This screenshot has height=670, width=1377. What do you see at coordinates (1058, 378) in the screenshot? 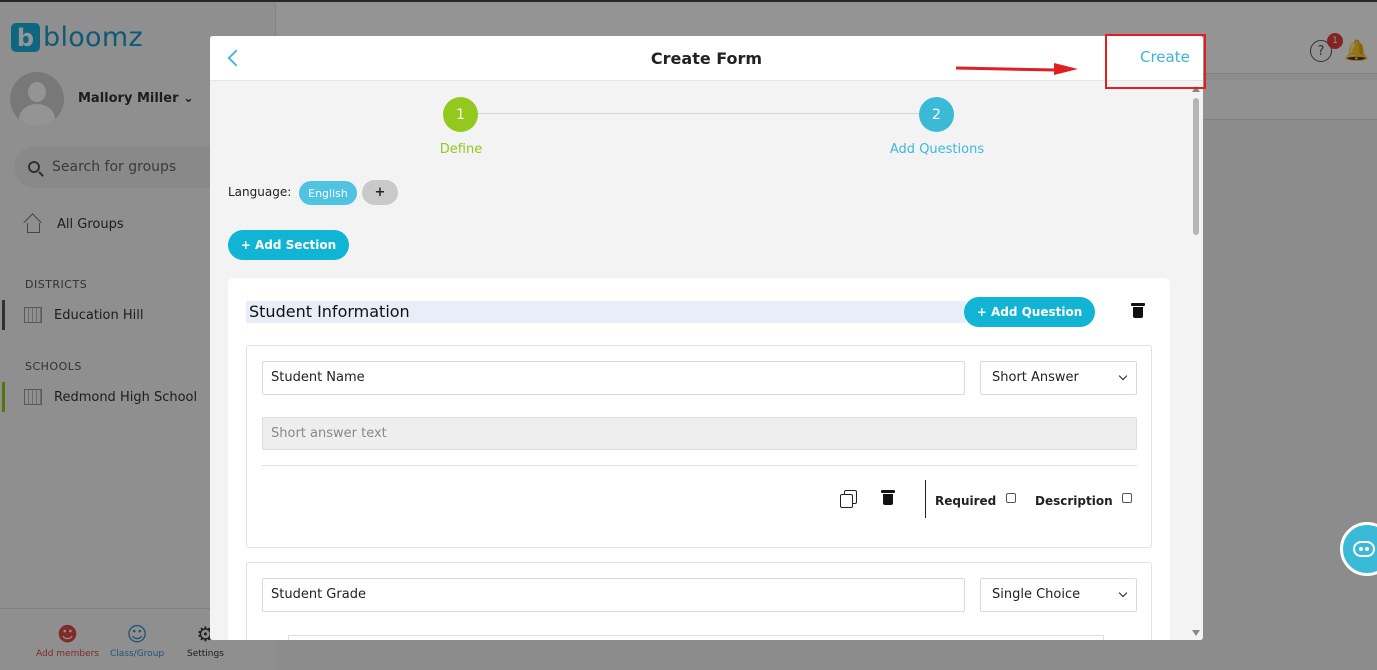
I see `question-type-select: Short Answer` at bounding box center [1058, 378].